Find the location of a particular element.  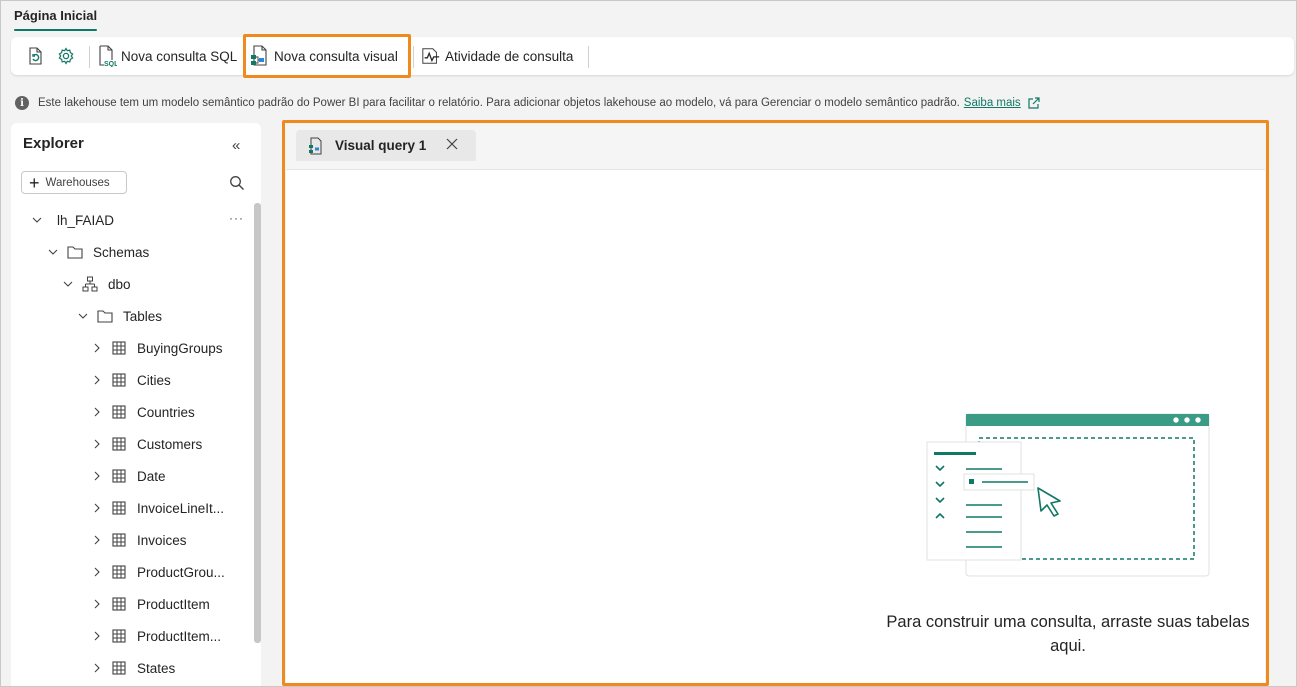

table-item: Countries is located at coordinates (143, 412).